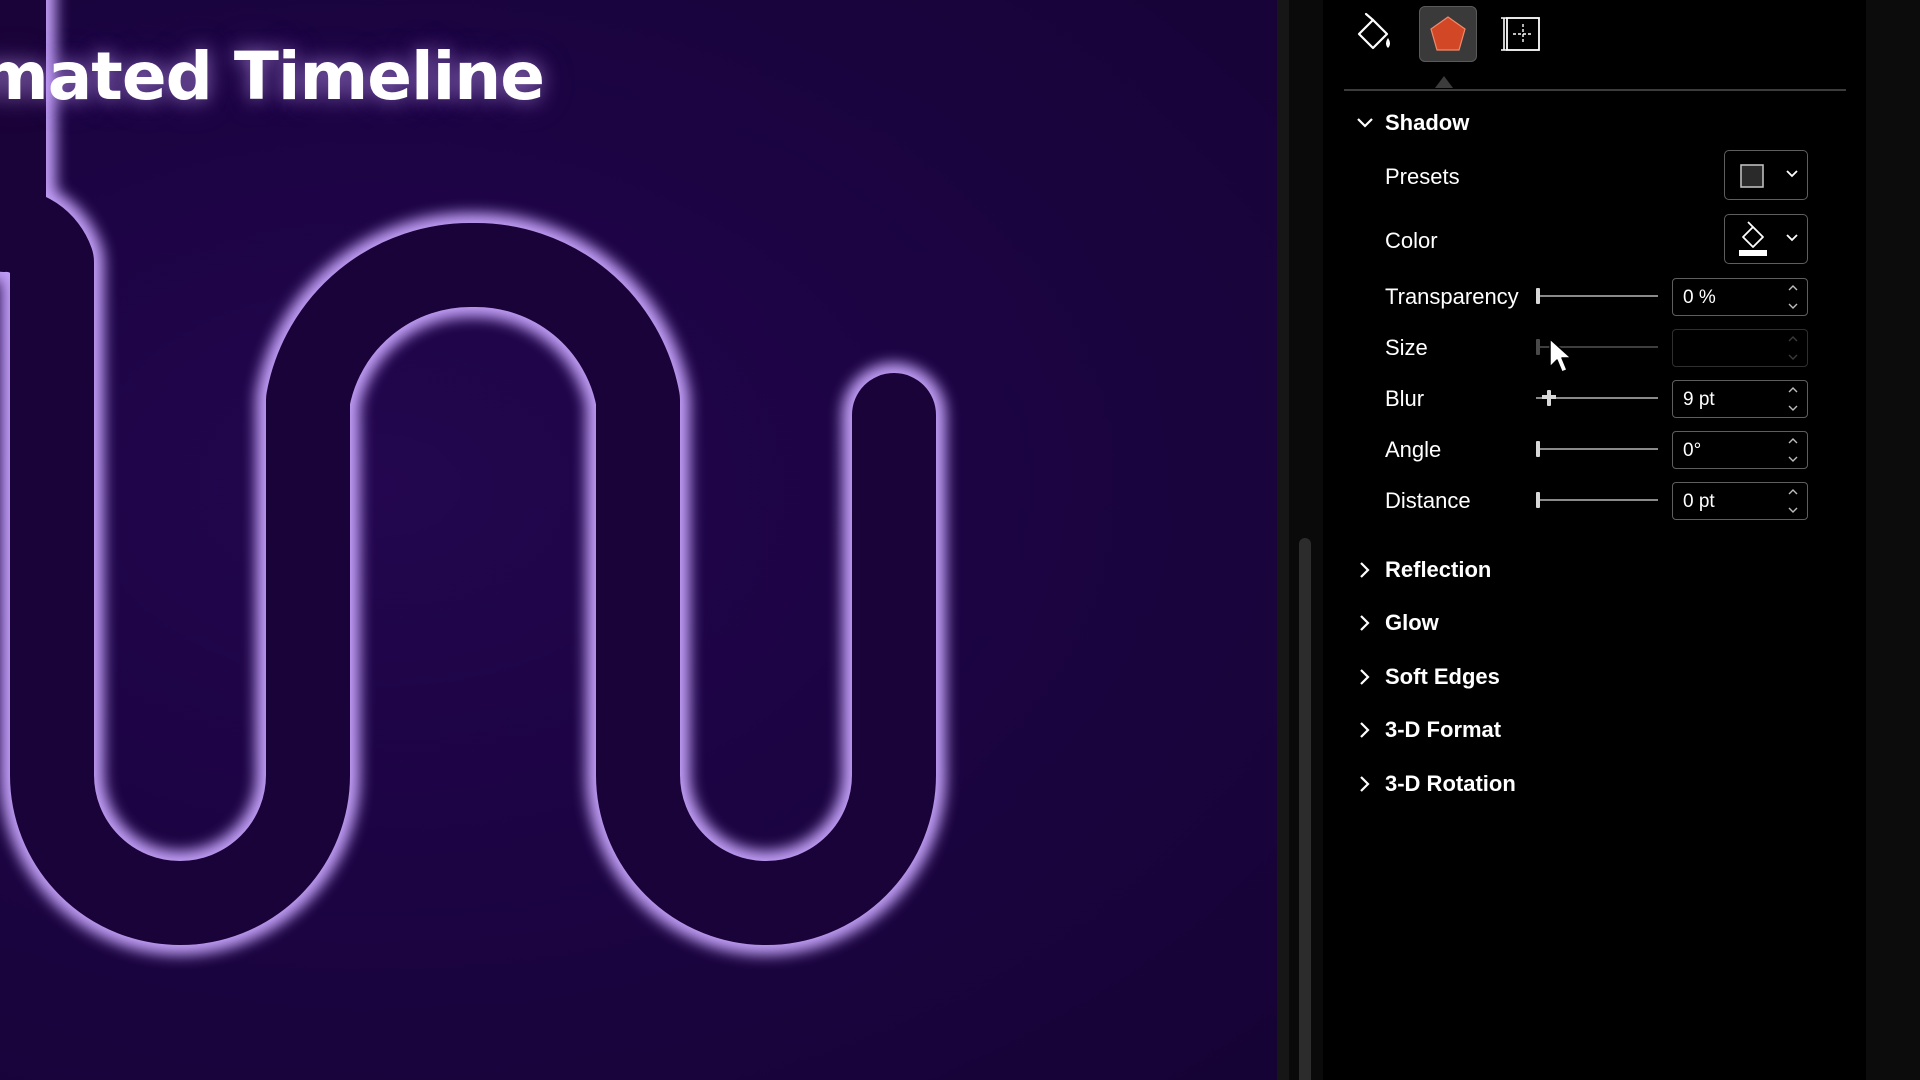 The width and height of the screenshot is (1920, 1080). Describe the element at coordinates (1740, 297) in the screenshot. I see `transparency-input: 0 %` at that location.